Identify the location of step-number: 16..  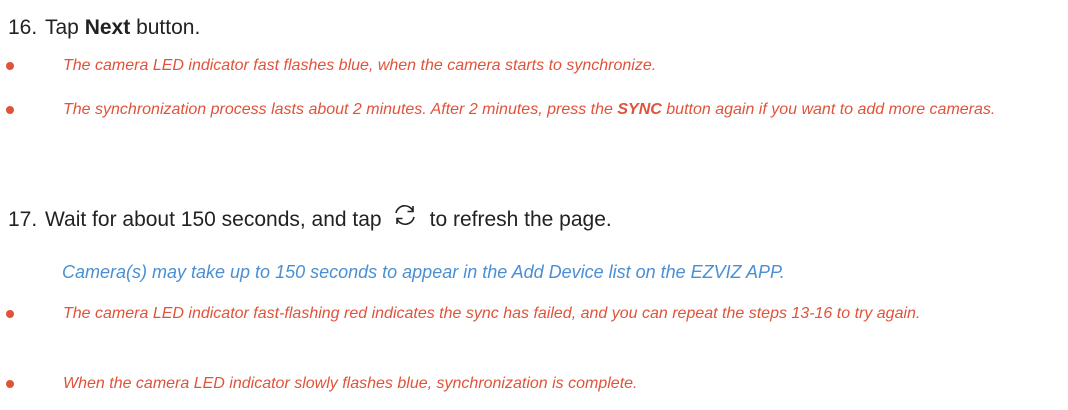
(23, 27).